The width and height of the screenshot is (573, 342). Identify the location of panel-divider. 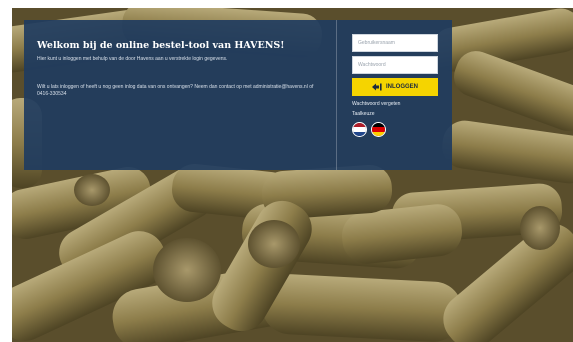
(336, 95).